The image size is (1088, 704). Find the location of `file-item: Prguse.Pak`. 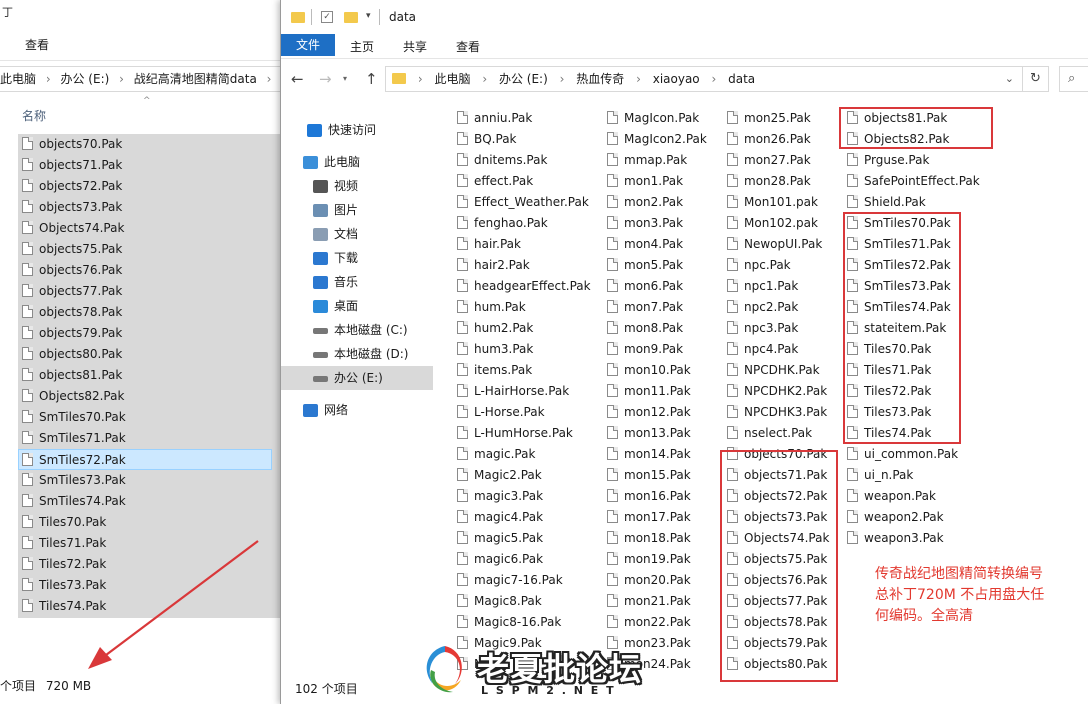

file-item: Prguse.Pak is located at coordinates (888, 160).